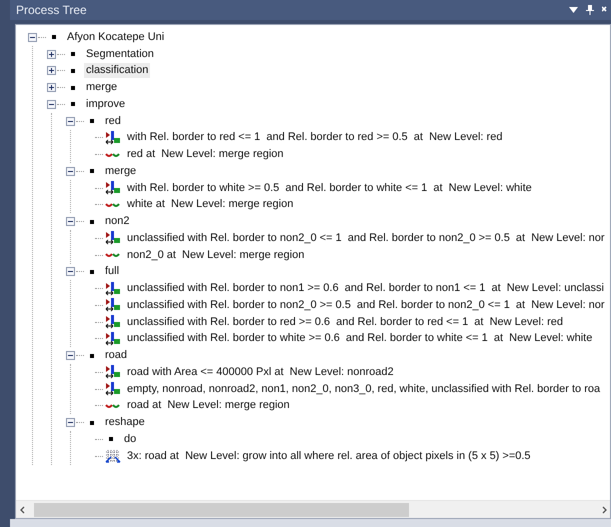 The height and width of the screenshot is (527, 611). Describe the element at coordinates (117, 222) in the screenshot. I see `tree-item: non2` at that location.